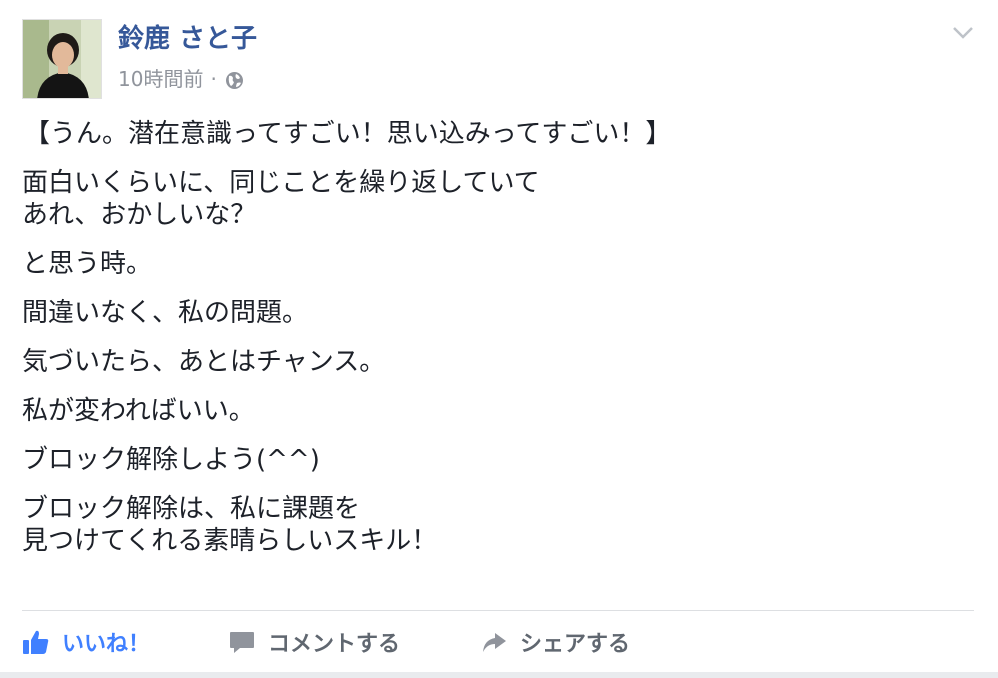 The height and width of the screenshot is (678, 998). What do you see at coordinates (106, 644) in the screenshot?
I see `like-label: いいね！` at bounding box center [106, 644].